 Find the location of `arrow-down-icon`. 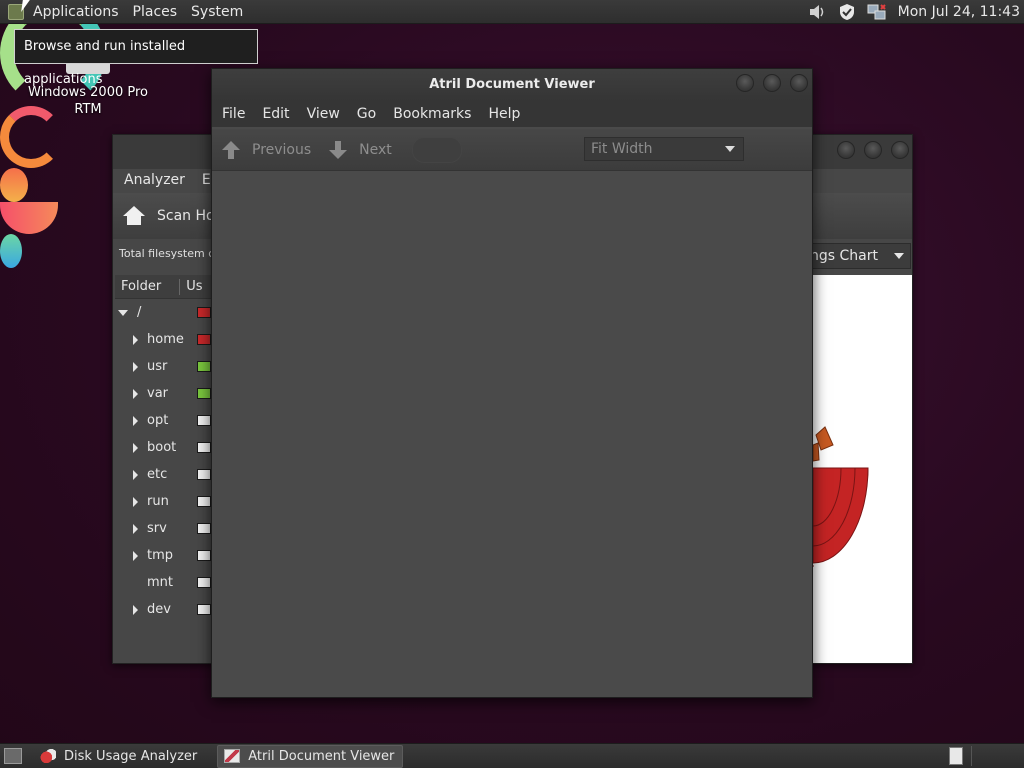

arrow-down-icon is located at coordinates (338, 149).